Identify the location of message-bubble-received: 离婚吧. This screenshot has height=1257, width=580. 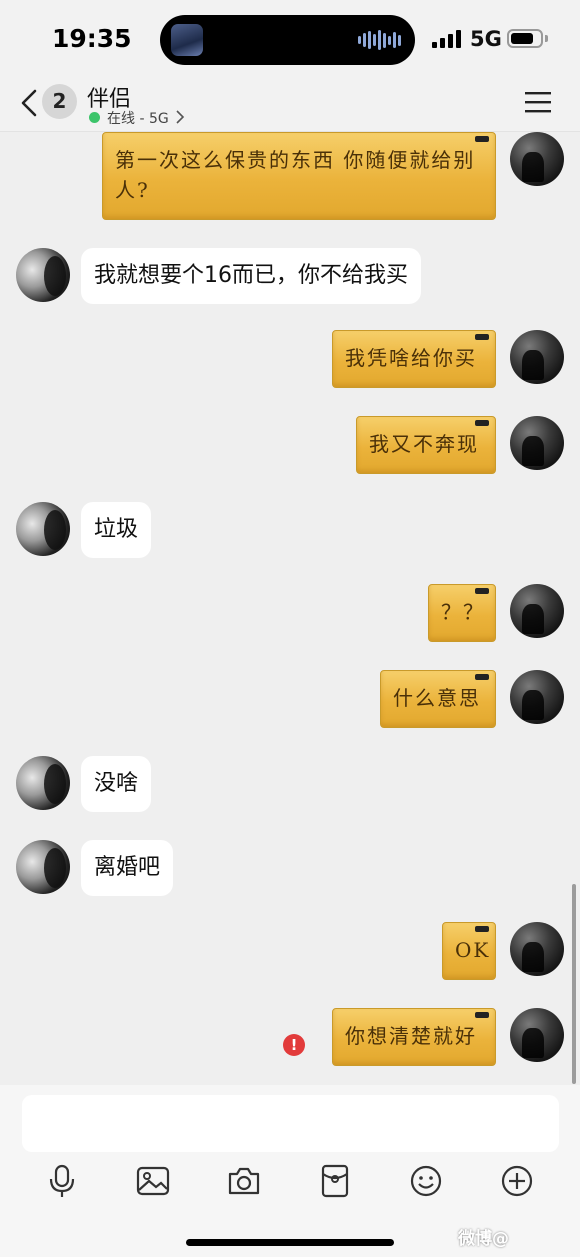
(127, 868).